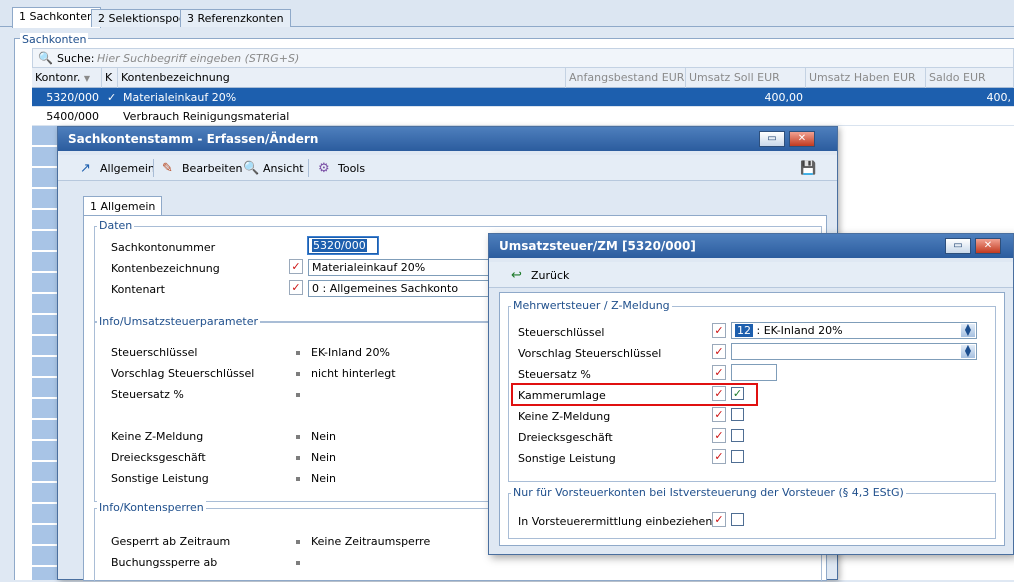 The image size is (1014, 582). Describe the element at coordinates (324, 436) in the screenshot. I see `keine-zmeldung-value: Nein` at that location.